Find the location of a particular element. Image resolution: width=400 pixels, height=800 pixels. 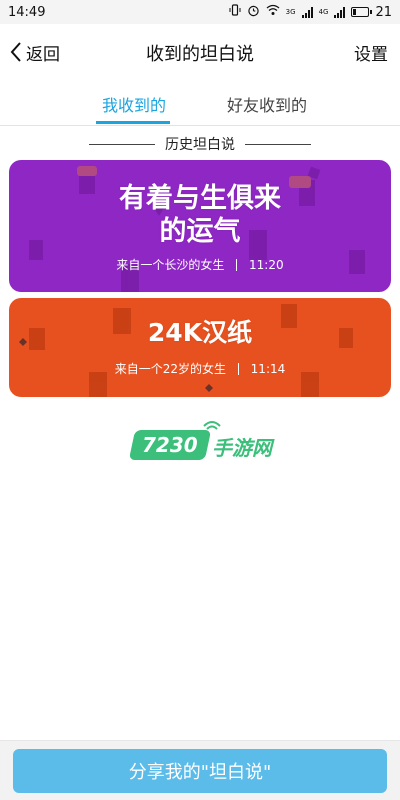

header: 返回 收到的坦白说 设置 is located at coordinates (200, 52).